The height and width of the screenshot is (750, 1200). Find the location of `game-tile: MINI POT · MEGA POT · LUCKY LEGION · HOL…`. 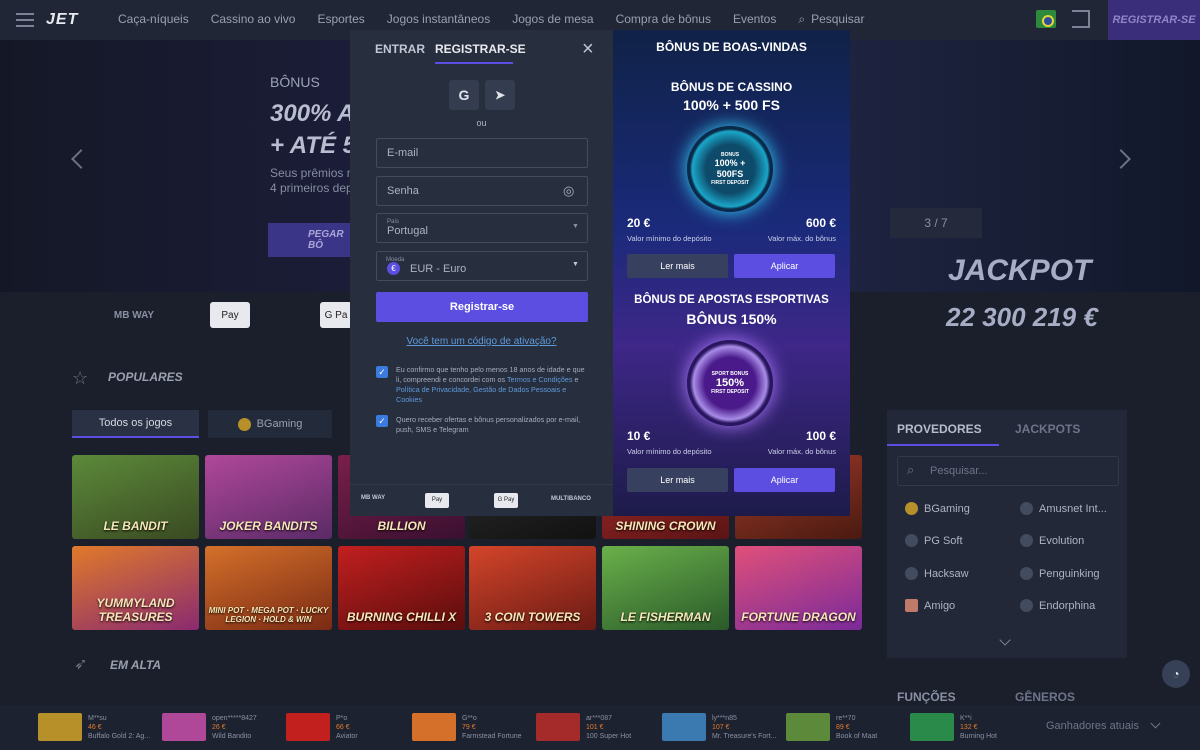

game-tile: MINI POT · MEGA POT · LUCKY LEGION · HOL… is located at coordinates (268, 588).